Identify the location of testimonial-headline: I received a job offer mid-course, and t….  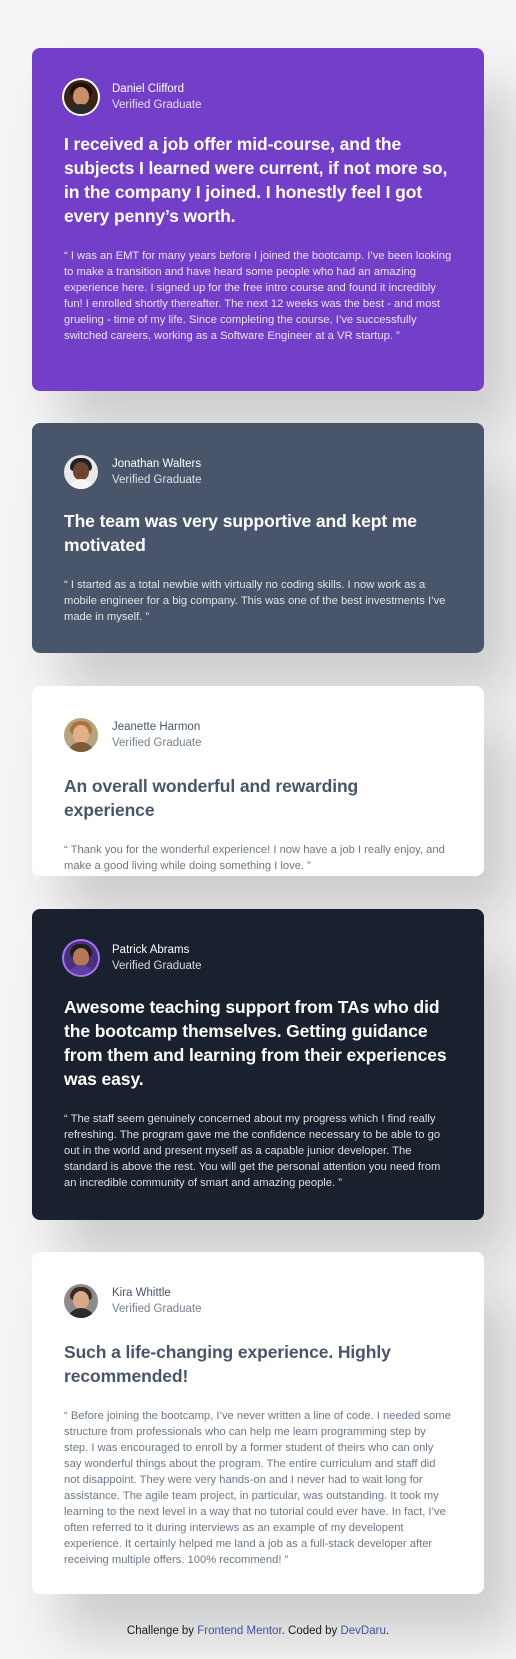
(256, 180).